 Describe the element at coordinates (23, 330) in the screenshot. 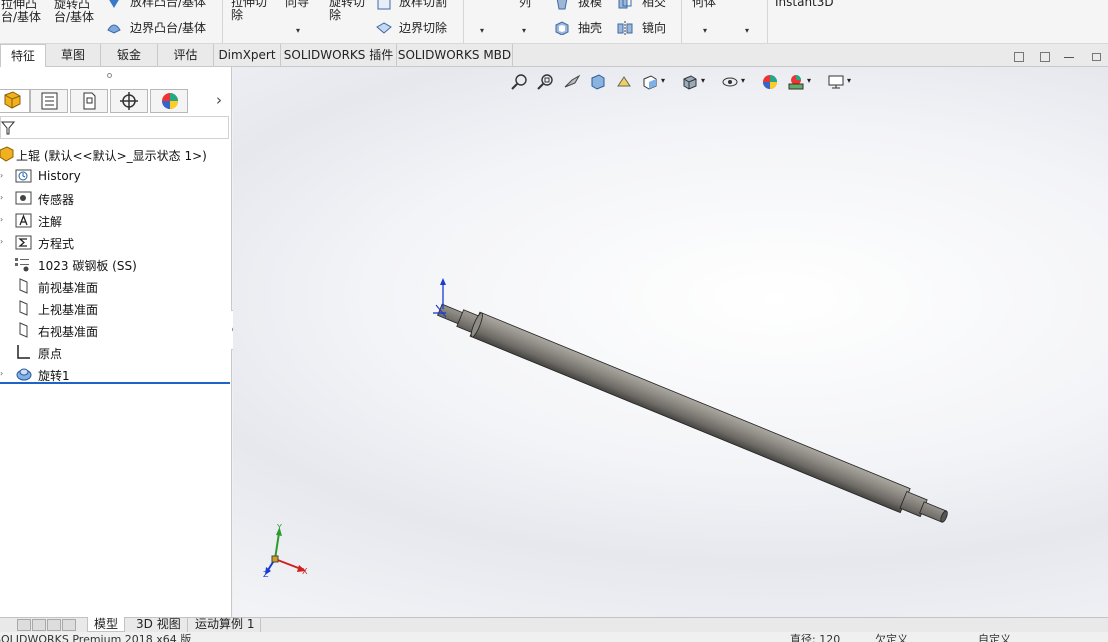

I see `plane-icon` at that location.